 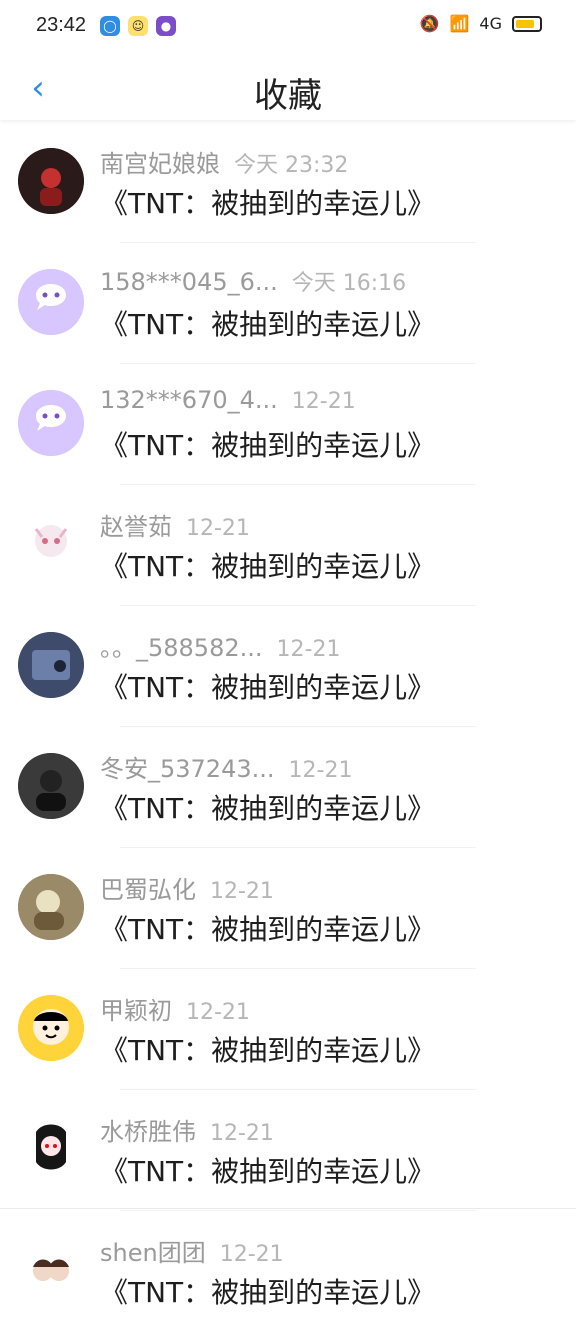 What do you see at coordinates (288, 1150) in the screenshot?
I see `list-item: 水桥胜伟 12-21 《TNT：被抽到的幸运儿》` at bounding box center [288, 1150].